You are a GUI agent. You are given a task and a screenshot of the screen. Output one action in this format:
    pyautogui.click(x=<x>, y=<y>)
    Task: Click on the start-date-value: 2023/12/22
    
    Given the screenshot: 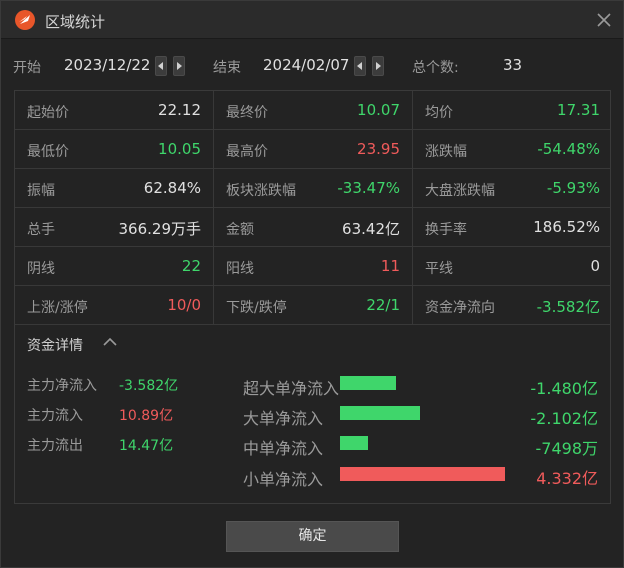 What is the action you would take?
    pyautogui.click(x=107, y=65)
    